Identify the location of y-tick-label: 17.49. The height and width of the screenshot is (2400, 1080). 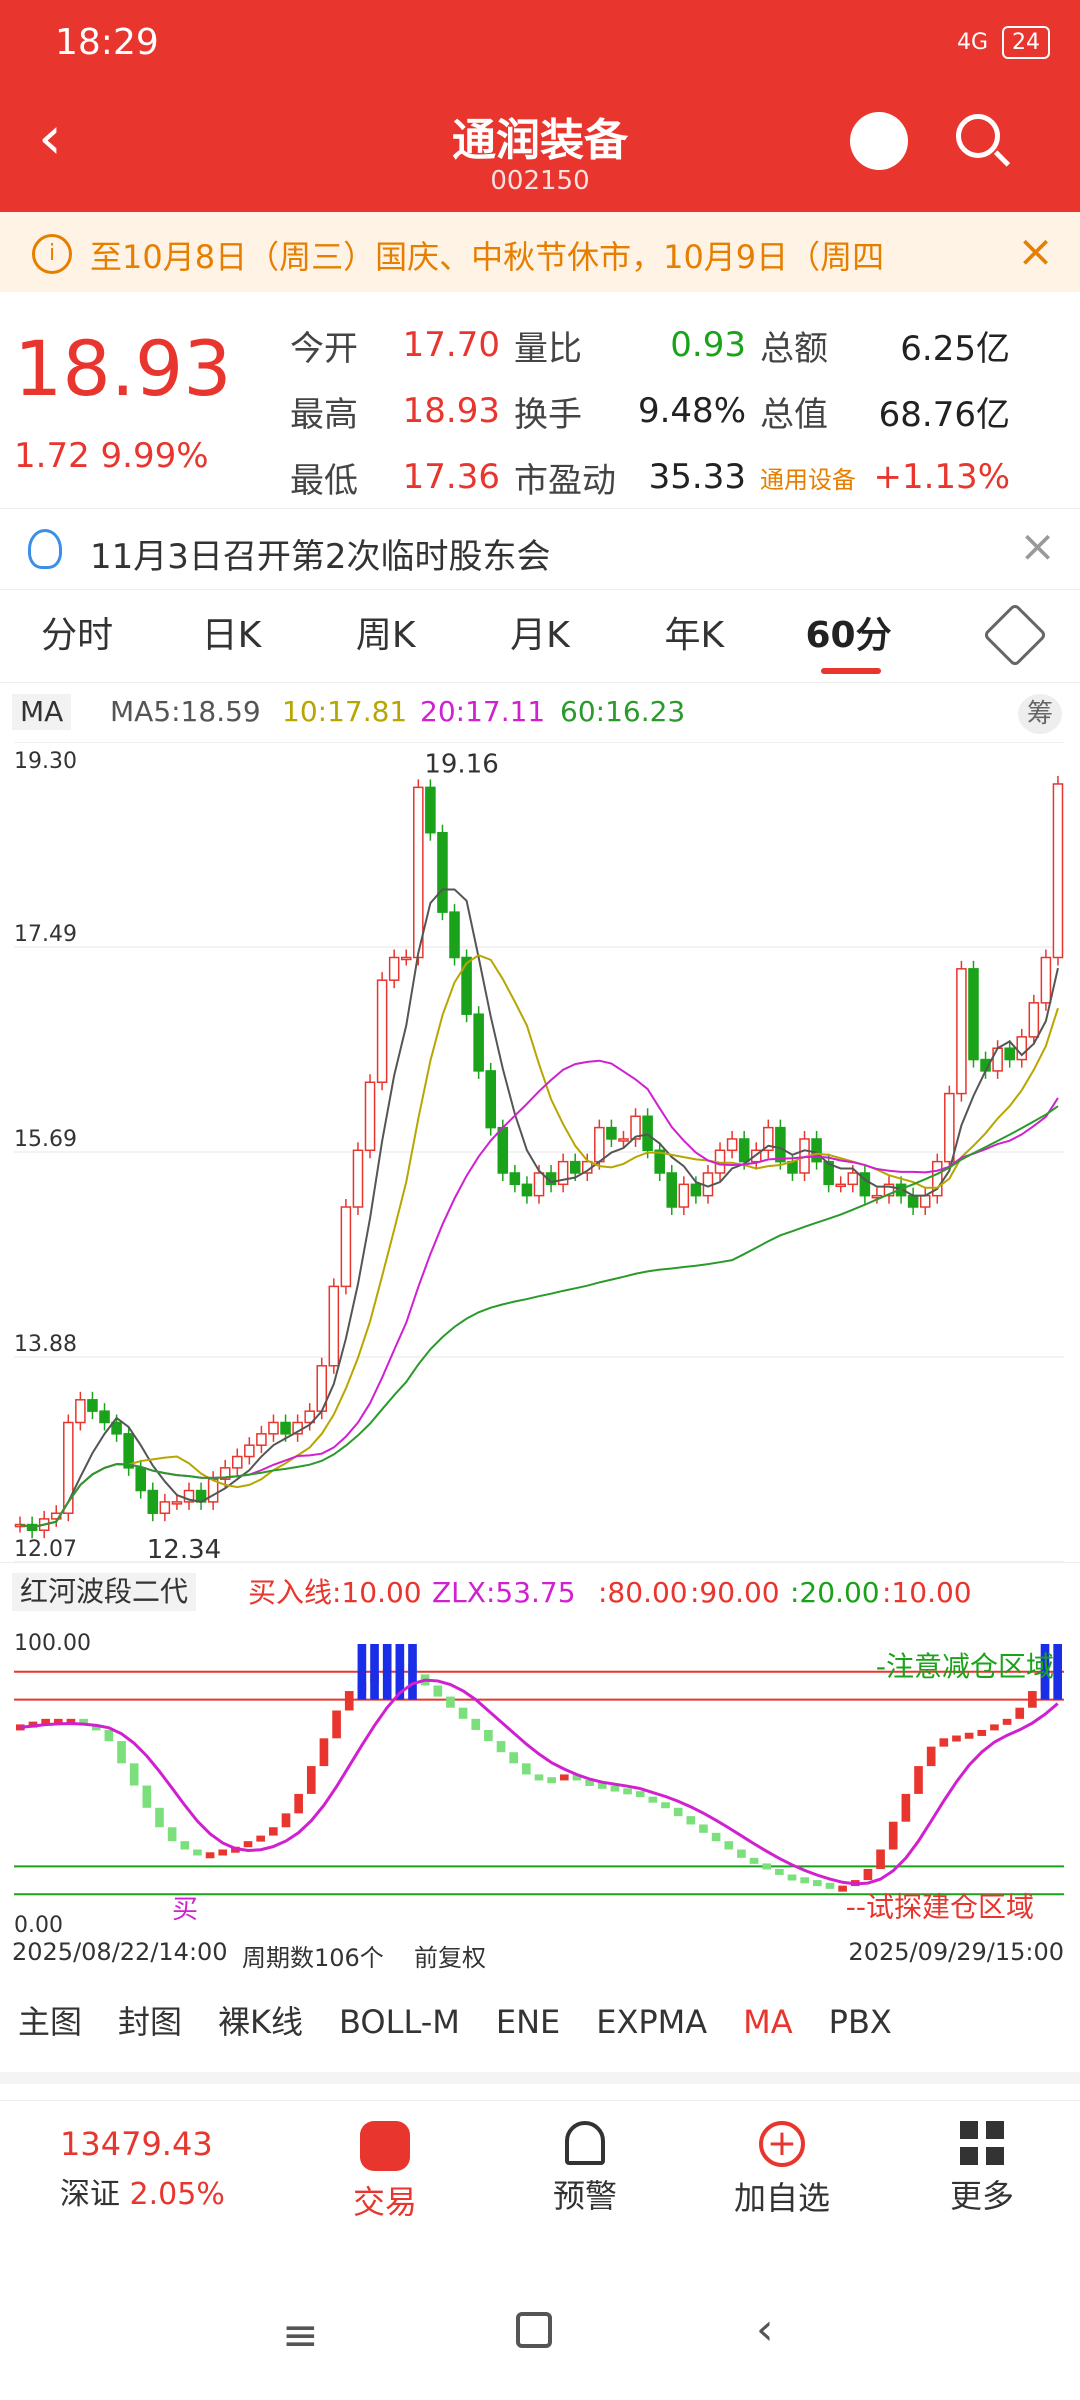
(45, 934).